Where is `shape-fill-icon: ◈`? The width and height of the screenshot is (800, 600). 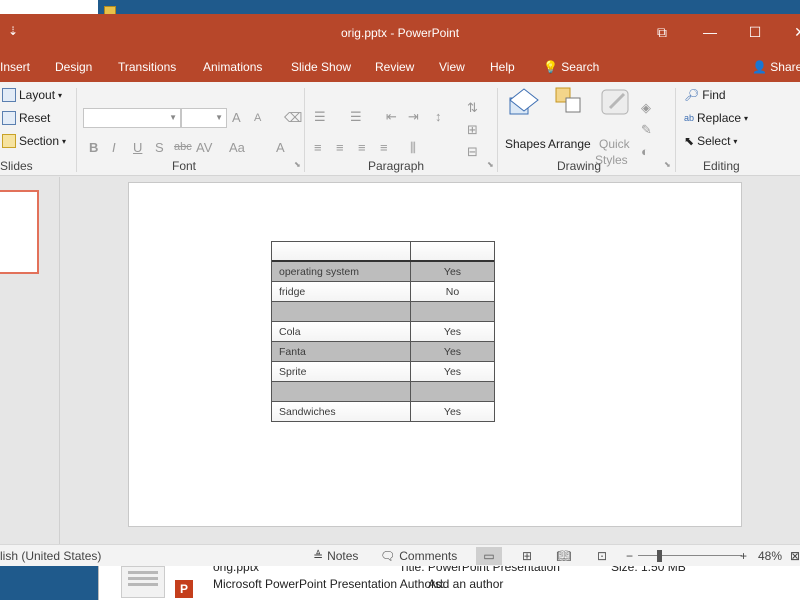
shape-fill-icon: ◈ is located at coordinates (646, 108).